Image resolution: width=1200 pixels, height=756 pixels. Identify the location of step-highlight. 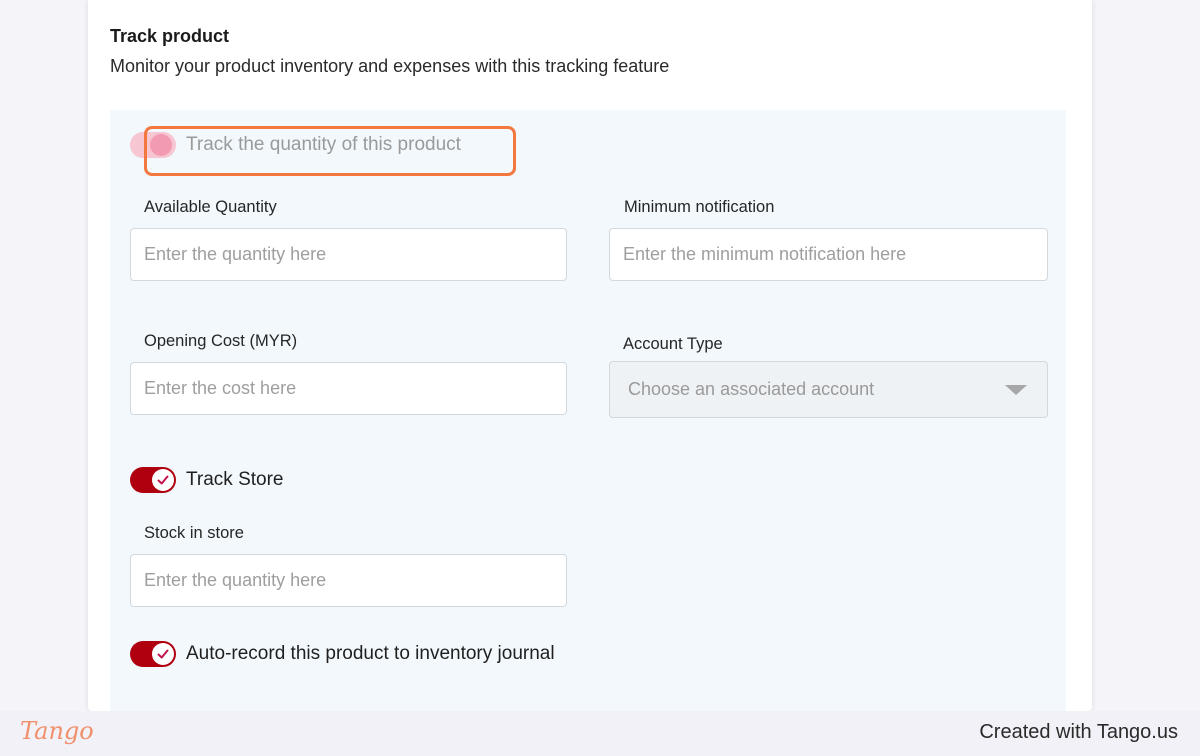
(330, 151).